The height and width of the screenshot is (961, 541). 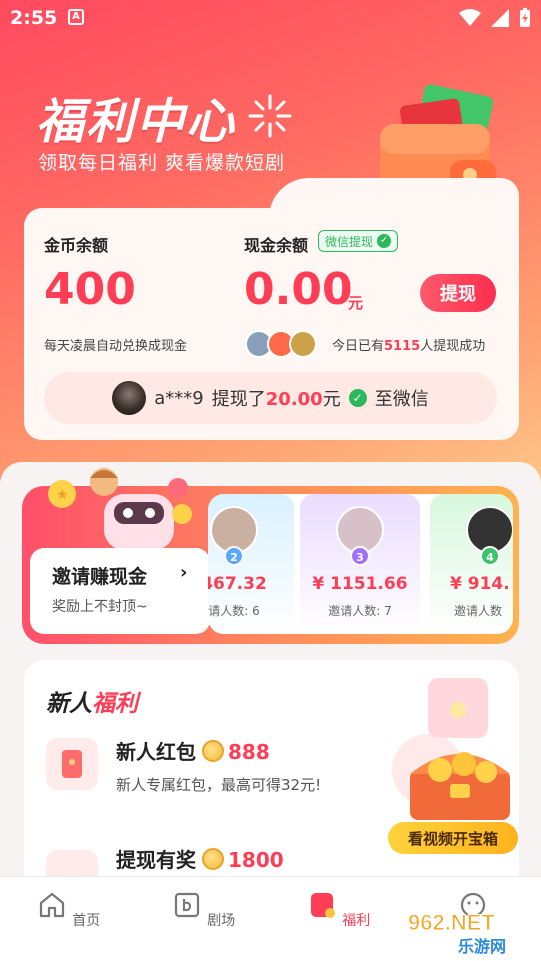 I want to click on leaderboard-card: 3 ¥ 1151.66 邀请人数: 7, so click(x=360, y=564).